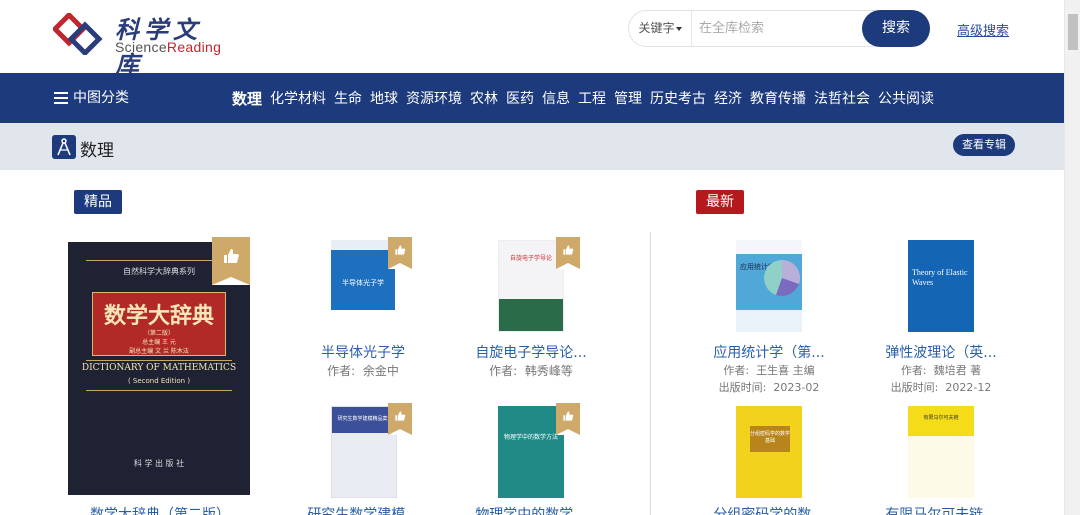 The height and width of the screenshot is (515, 1080). I want to click on category-menu-label: 中图分类, so click(101, 98).